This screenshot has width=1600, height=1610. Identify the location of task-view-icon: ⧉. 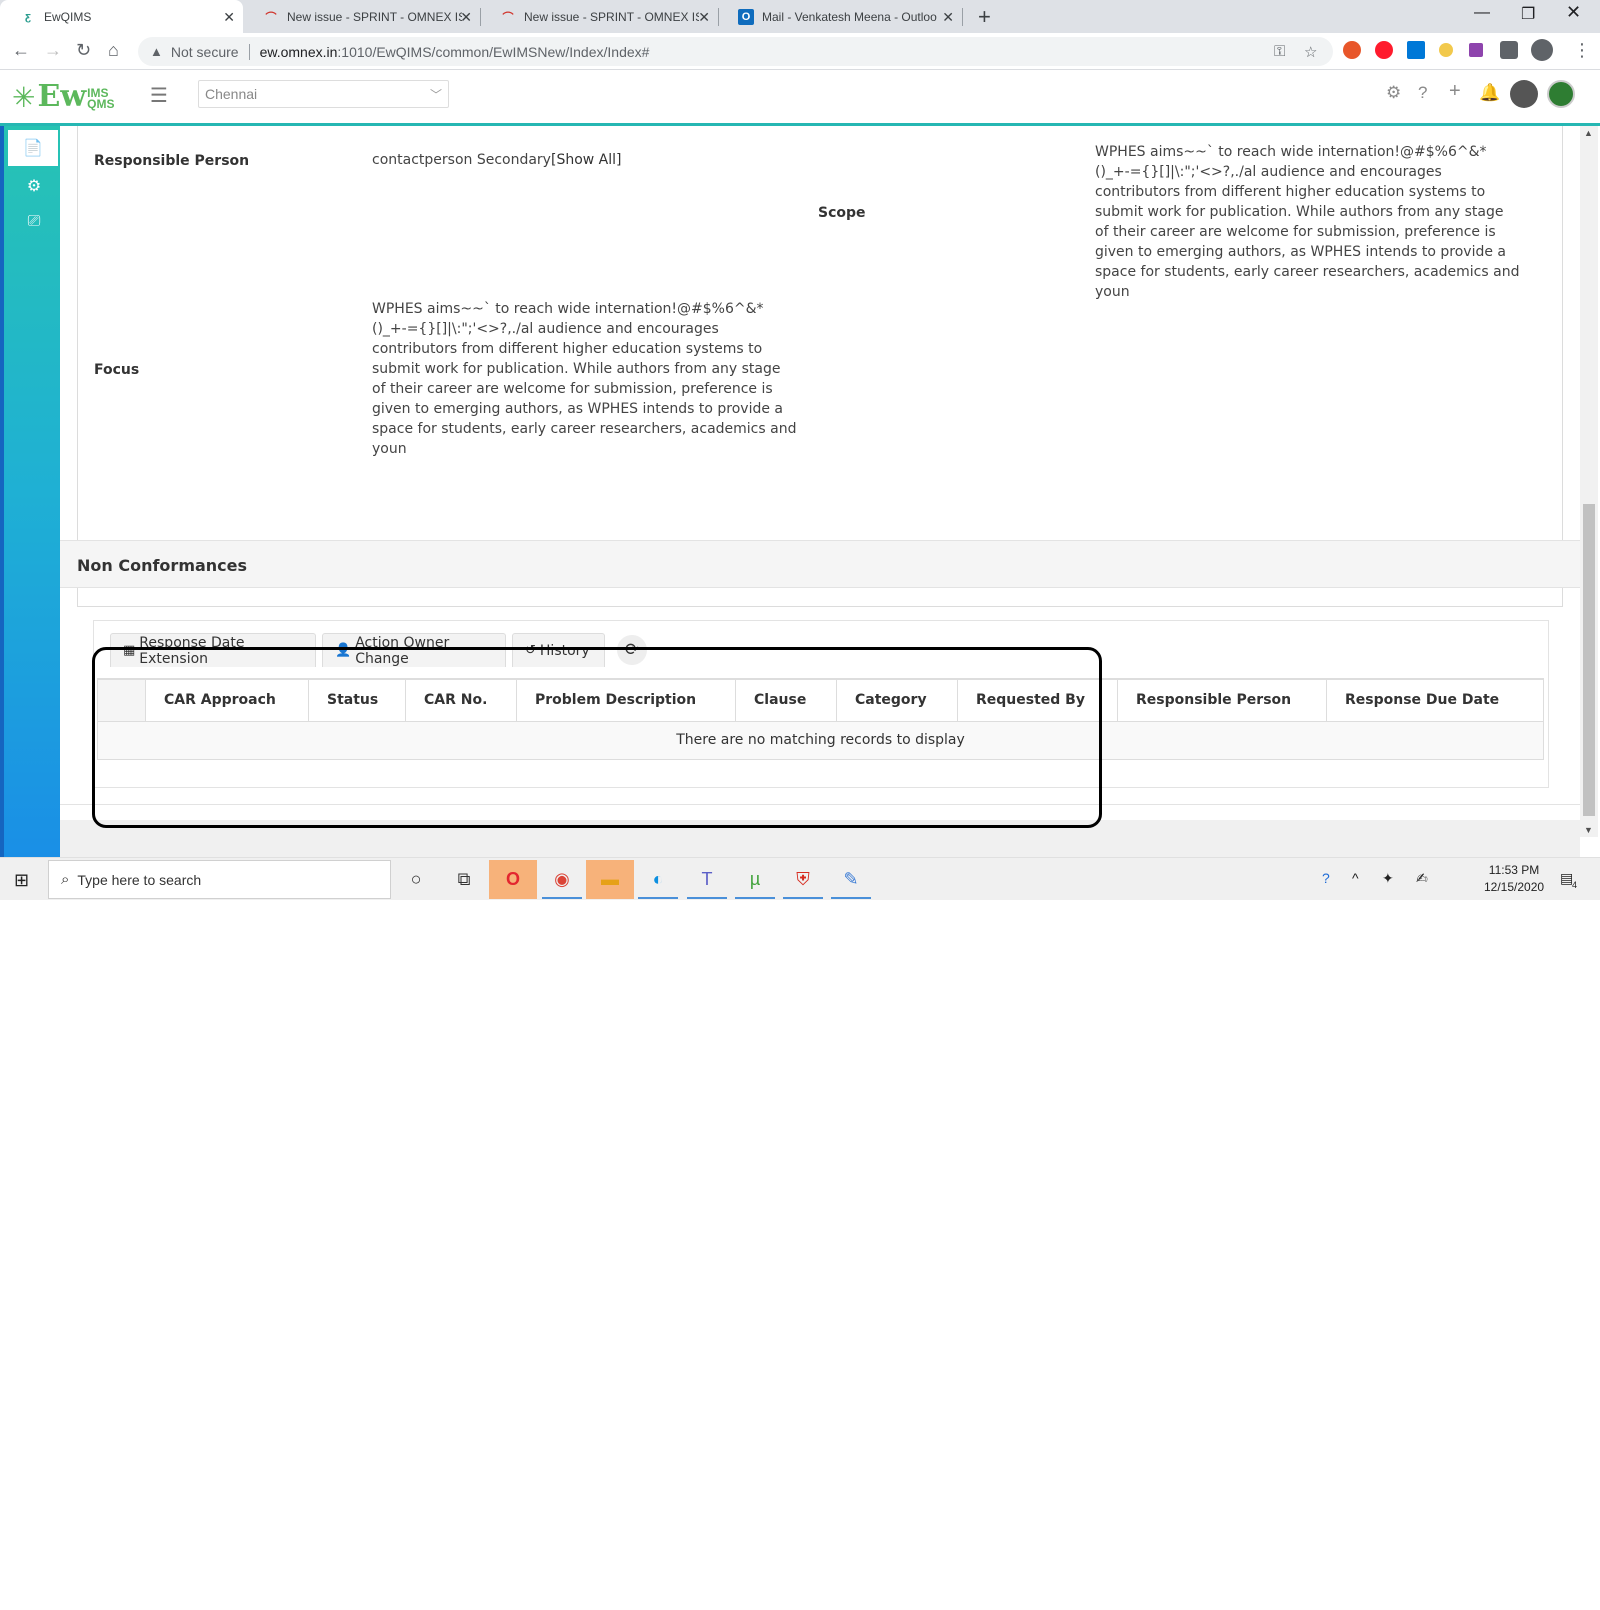
(464, 879).